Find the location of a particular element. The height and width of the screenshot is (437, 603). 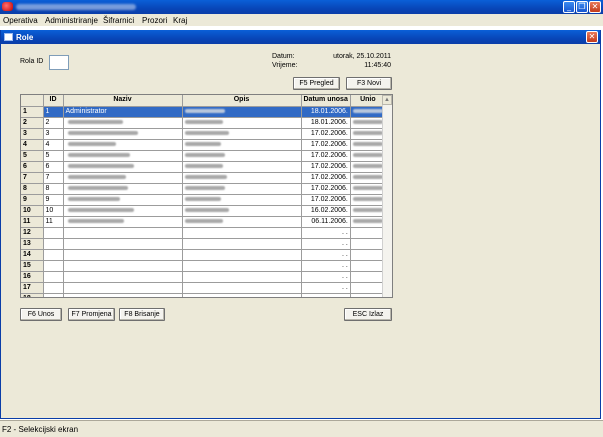

table-row: 6 6 17.02.2006. is located at coordinates (203, 167).